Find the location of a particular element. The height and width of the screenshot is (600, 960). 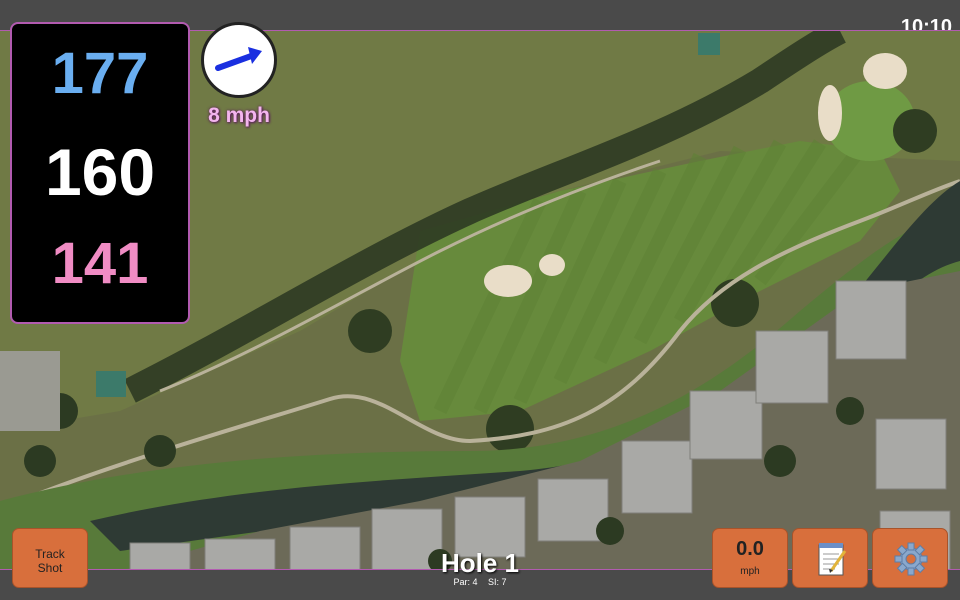

track-shot-label-line2: Shot is located at coordinates (50, 568).